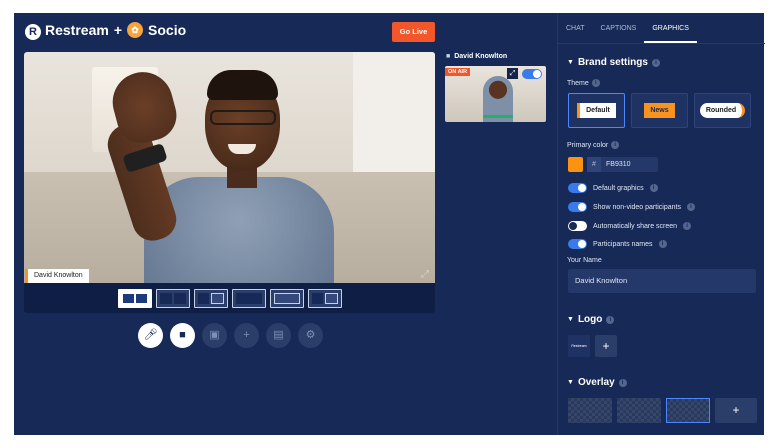 The width and height of the screenshot is (776, 448). Describe the element at coordinates (512, 73) in the screenshot. I see `preview-expand-icon: ⤢` at that location.